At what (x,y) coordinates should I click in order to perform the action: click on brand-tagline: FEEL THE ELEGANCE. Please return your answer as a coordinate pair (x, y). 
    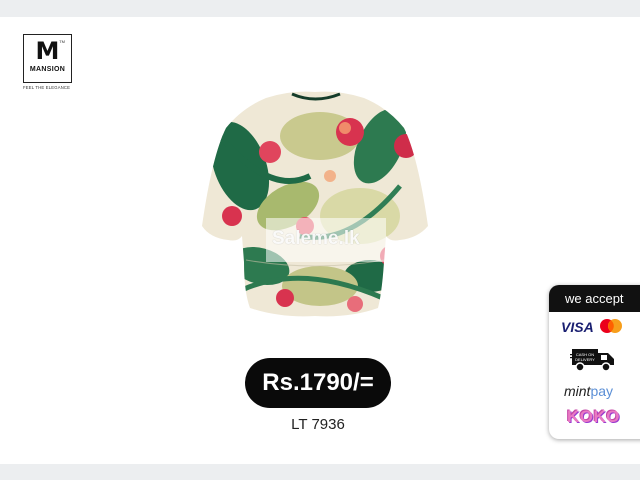
    Looking at the image, I should click on (47, 87).